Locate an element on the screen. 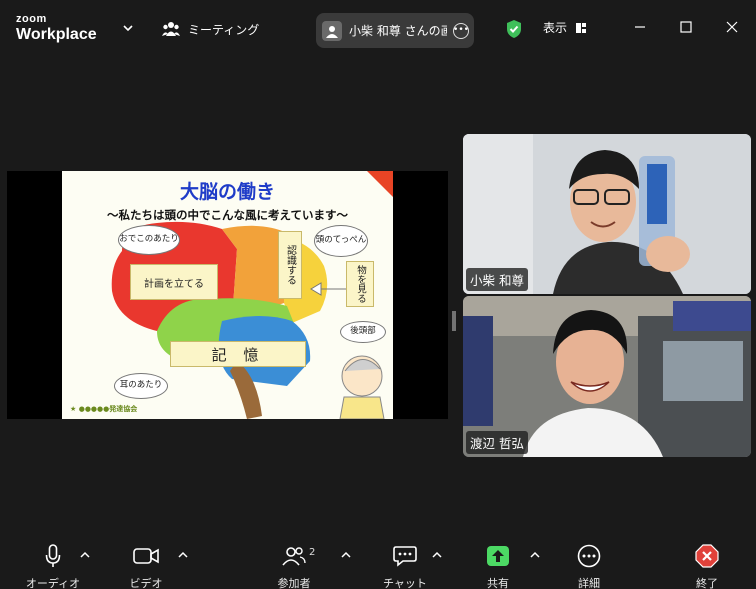 This screenshot has height=589, width=756. label-see: 物を見る is located at coordinates (360, 284).